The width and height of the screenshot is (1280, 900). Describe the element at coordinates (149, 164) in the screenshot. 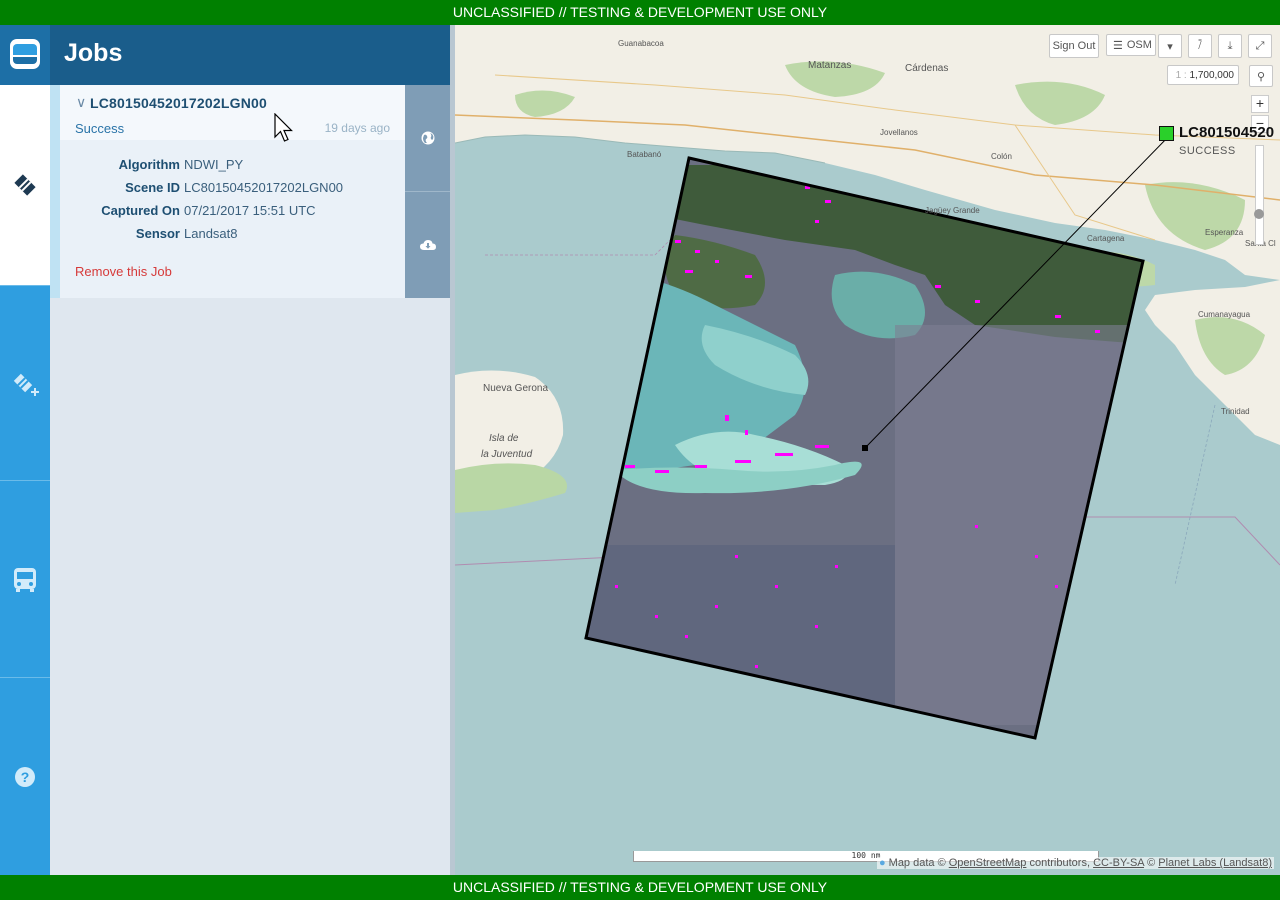

I see `detail-label: Algorithm` at that location.